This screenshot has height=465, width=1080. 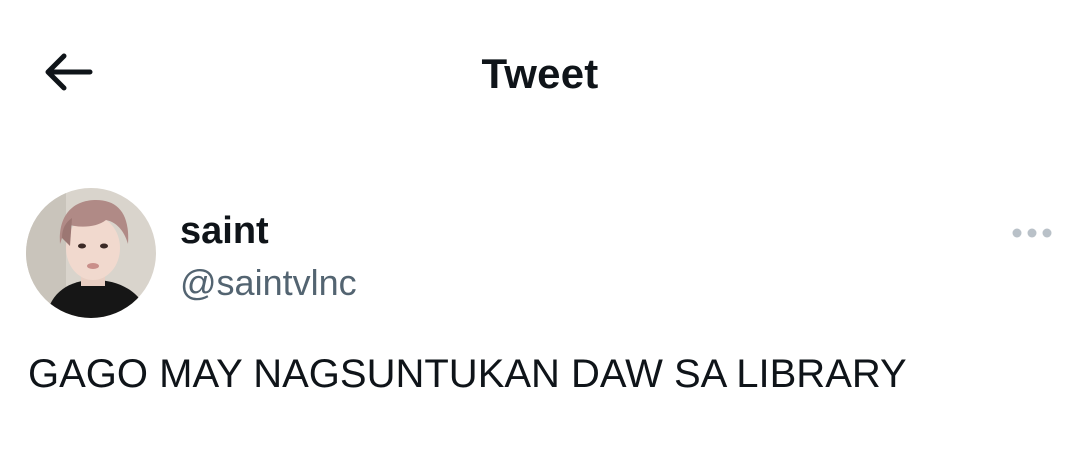 What do you see at coordinates (268, 283) in the screenshot?
I see `user-handle: @saintvlnc` at bounding box center [268, 283].